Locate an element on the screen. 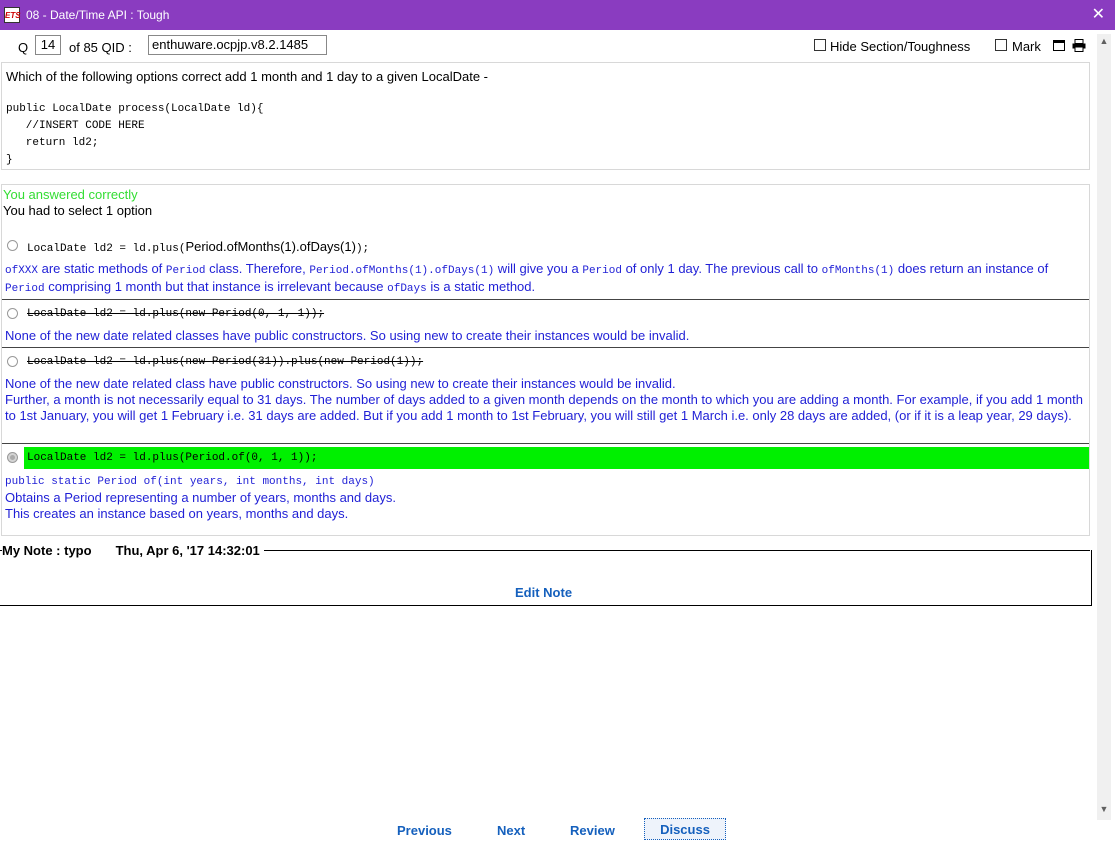 The height and width of the screenshot is (842, 1115). question-count-label: of 85 QID : is located at coordinates (100, 47).